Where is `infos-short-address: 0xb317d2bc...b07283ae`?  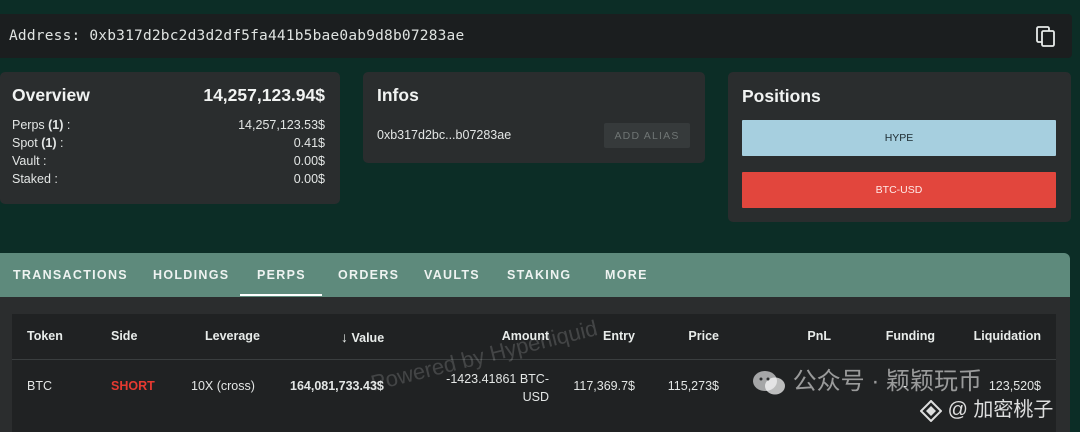
infos-short-address: 0xb317d2bc...b07283ae is located at coordinates (444, 135).